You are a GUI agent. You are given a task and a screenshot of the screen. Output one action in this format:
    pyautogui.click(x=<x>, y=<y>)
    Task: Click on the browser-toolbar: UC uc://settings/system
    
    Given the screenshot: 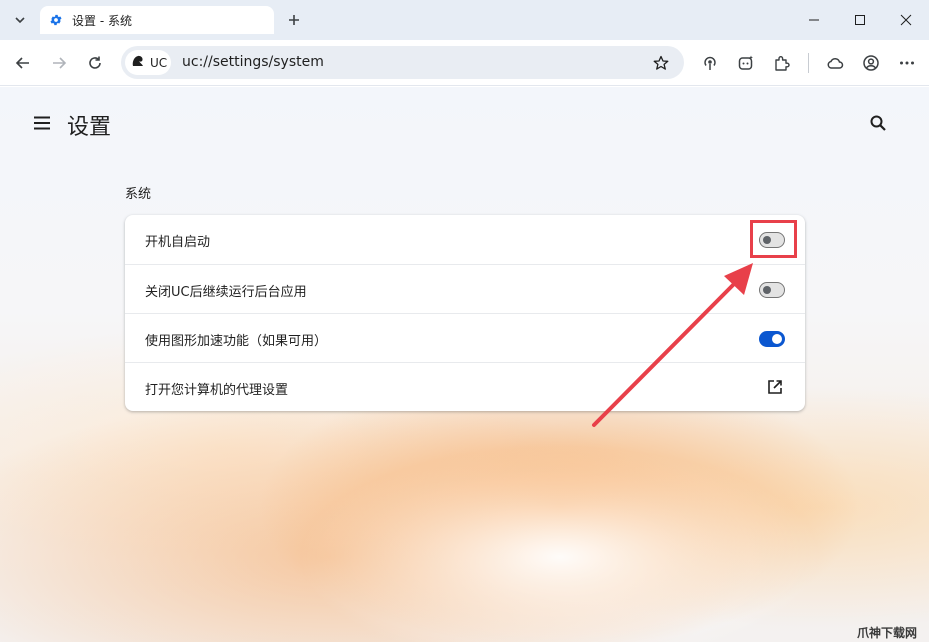 What is the action you would take?
    pyautogui.click(x=464, y=63)
    